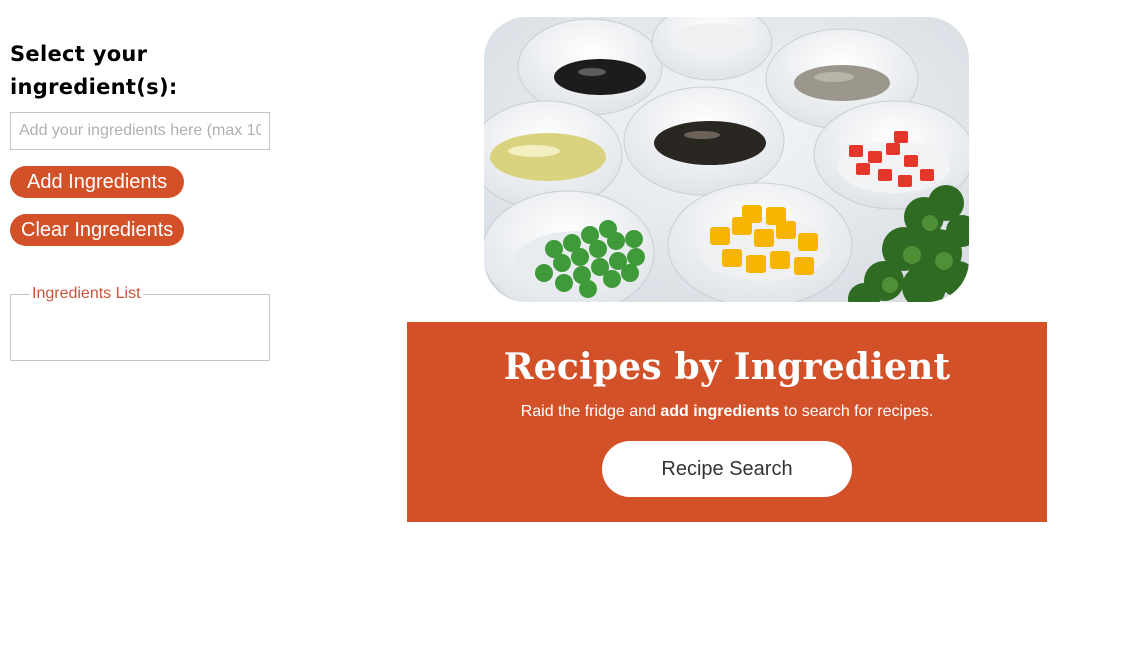 This screenshot has height=662, width=1140. Describe the element at coordinates (704, 141) in the screenshot. I see `bowl-center` at that location.